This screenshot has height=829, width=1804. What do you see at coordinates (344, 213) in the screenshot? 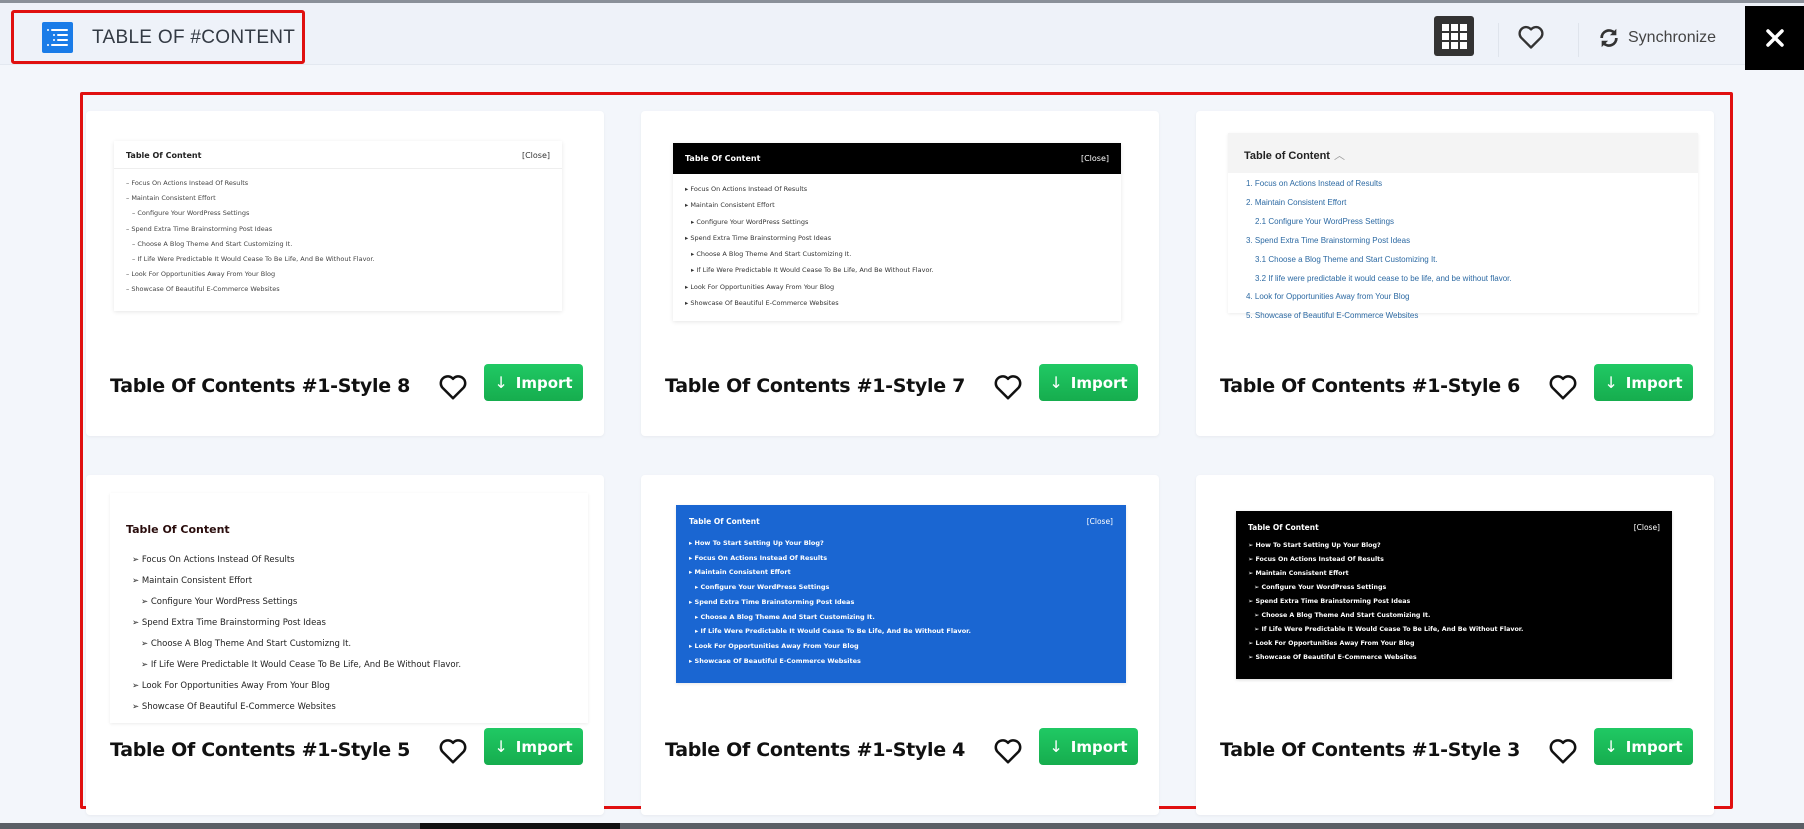
I see `toc-item: – Configure Your WordPress Settings` at bounding box center [344, 213].